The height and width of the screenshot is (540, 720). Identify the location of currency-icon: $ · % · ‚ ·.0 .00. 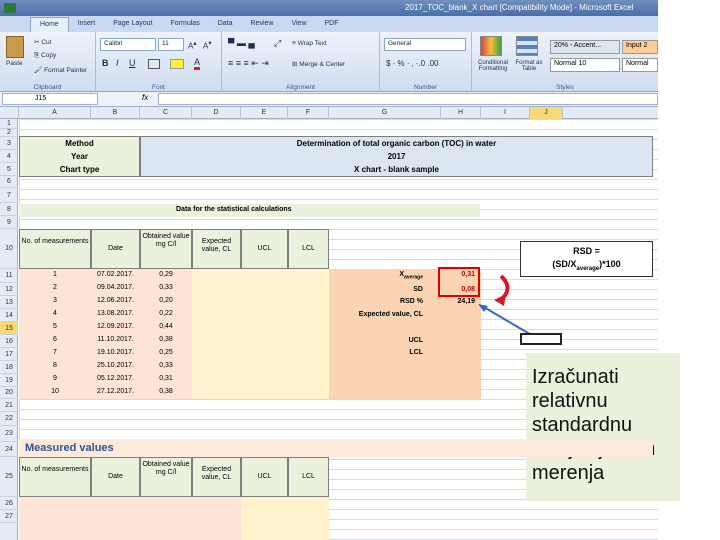
(412, 63).